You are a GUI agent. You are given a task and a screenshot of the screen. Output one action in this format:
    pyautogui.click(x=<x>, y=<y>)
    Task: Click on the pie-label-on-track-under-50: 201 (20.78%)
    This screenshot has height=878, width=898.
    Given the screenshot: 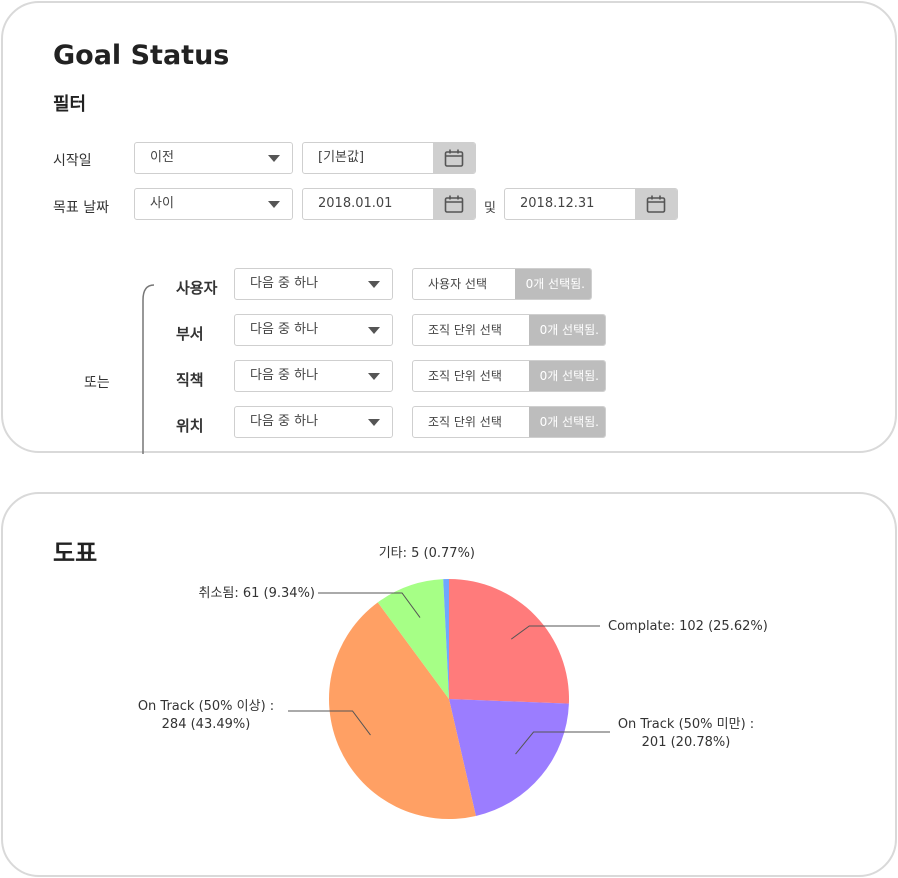 What is the action you would take?
    pyautogui.click(x=686, y=742)
    